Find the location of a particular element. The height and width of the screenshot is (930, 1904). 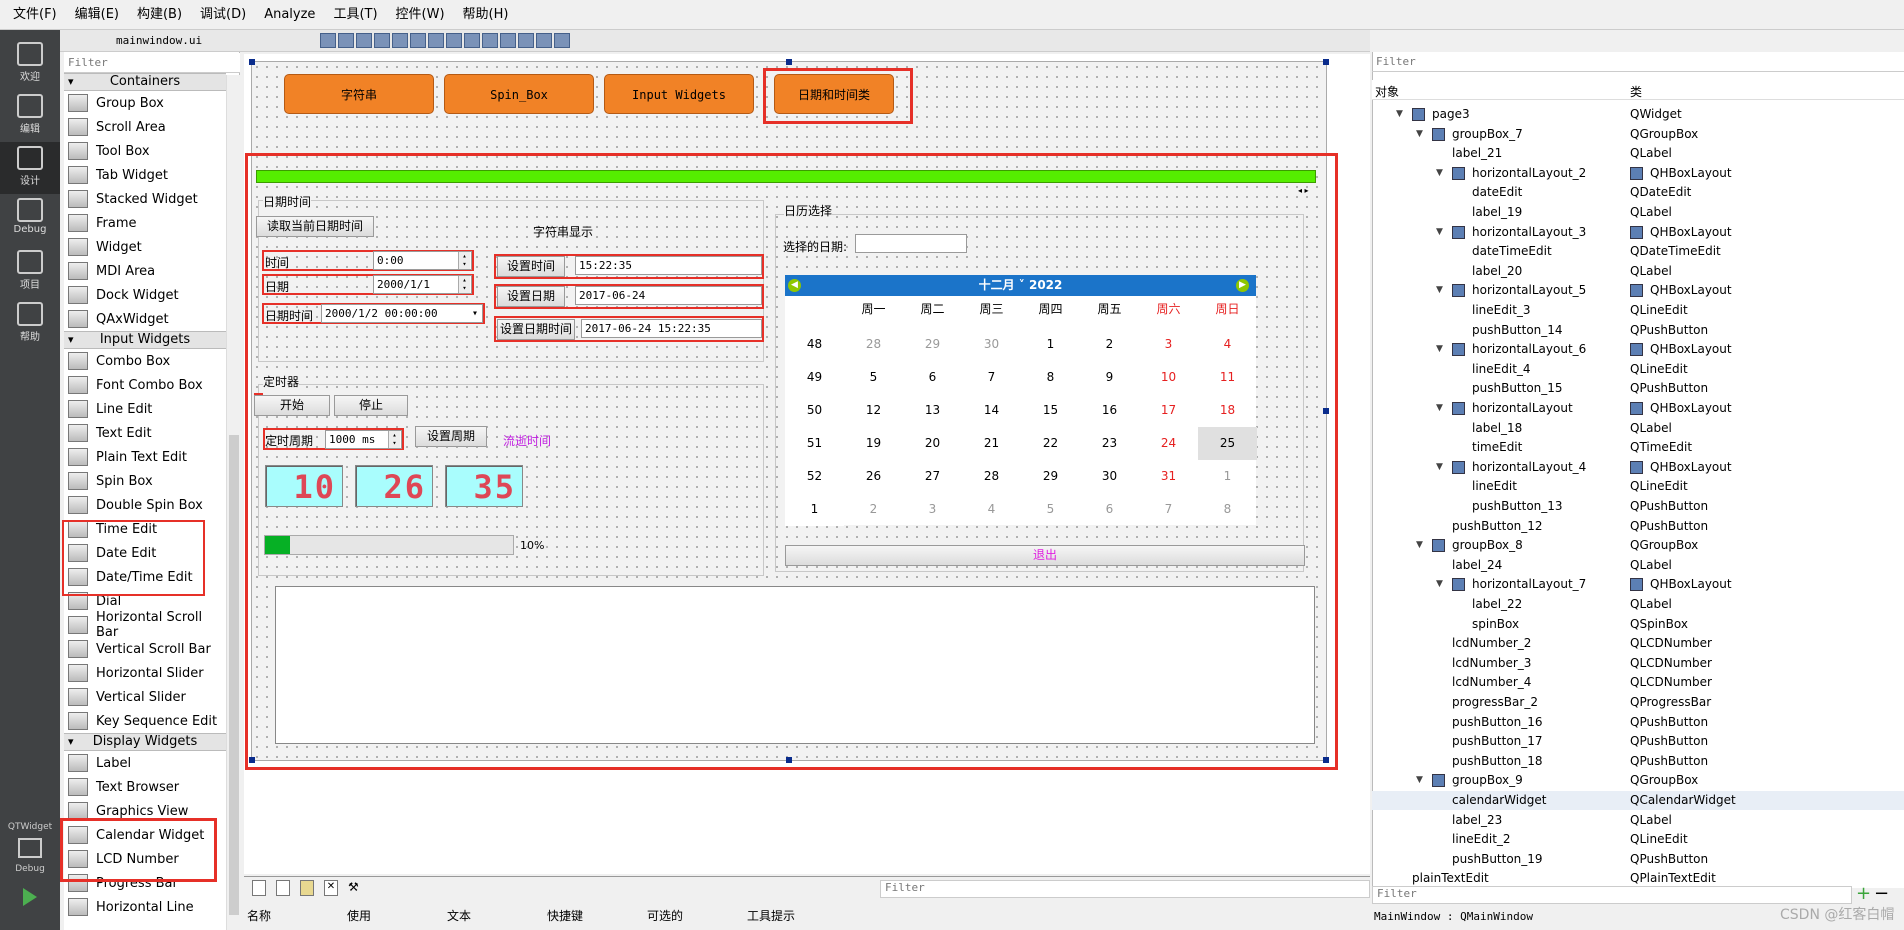

copy-action-icon is located at coordinates (283, 888).